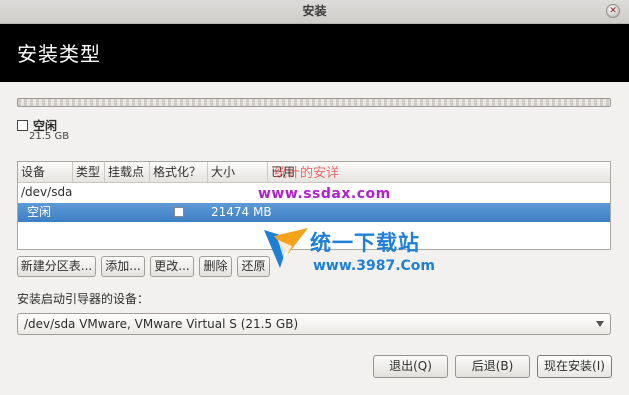  I want to click on watermark-text: 统计的安详, so click(307, 173).